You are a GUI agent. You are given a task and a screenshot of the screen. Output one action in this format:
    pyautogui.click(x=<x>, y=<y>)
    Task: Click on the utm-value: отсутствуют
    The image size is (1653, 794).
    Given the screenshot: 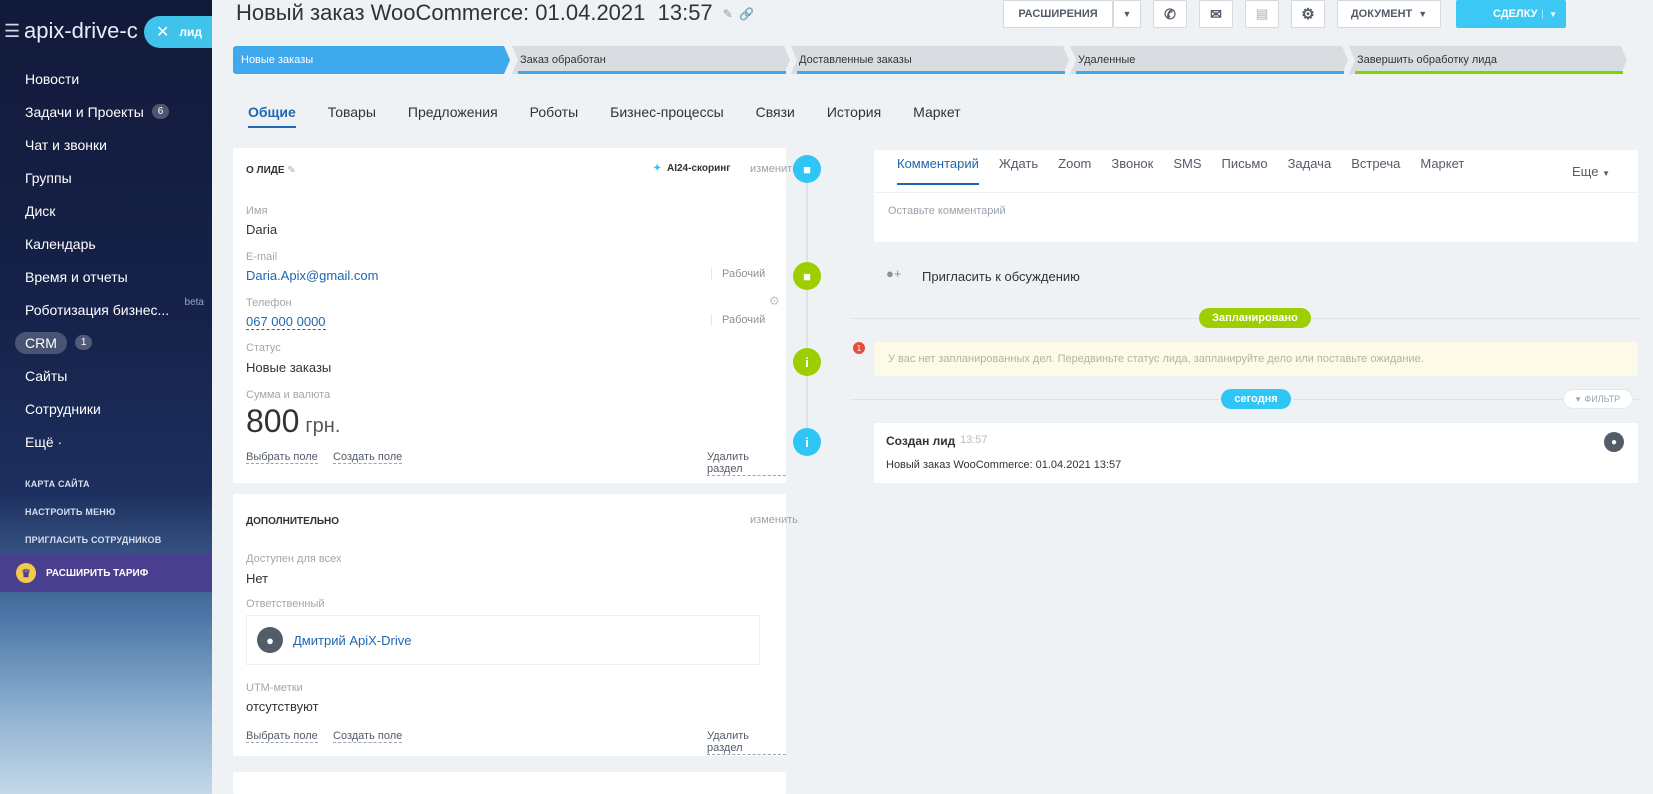 What is the action you would take?
    pyautogui.click(x=282, y=706)
    